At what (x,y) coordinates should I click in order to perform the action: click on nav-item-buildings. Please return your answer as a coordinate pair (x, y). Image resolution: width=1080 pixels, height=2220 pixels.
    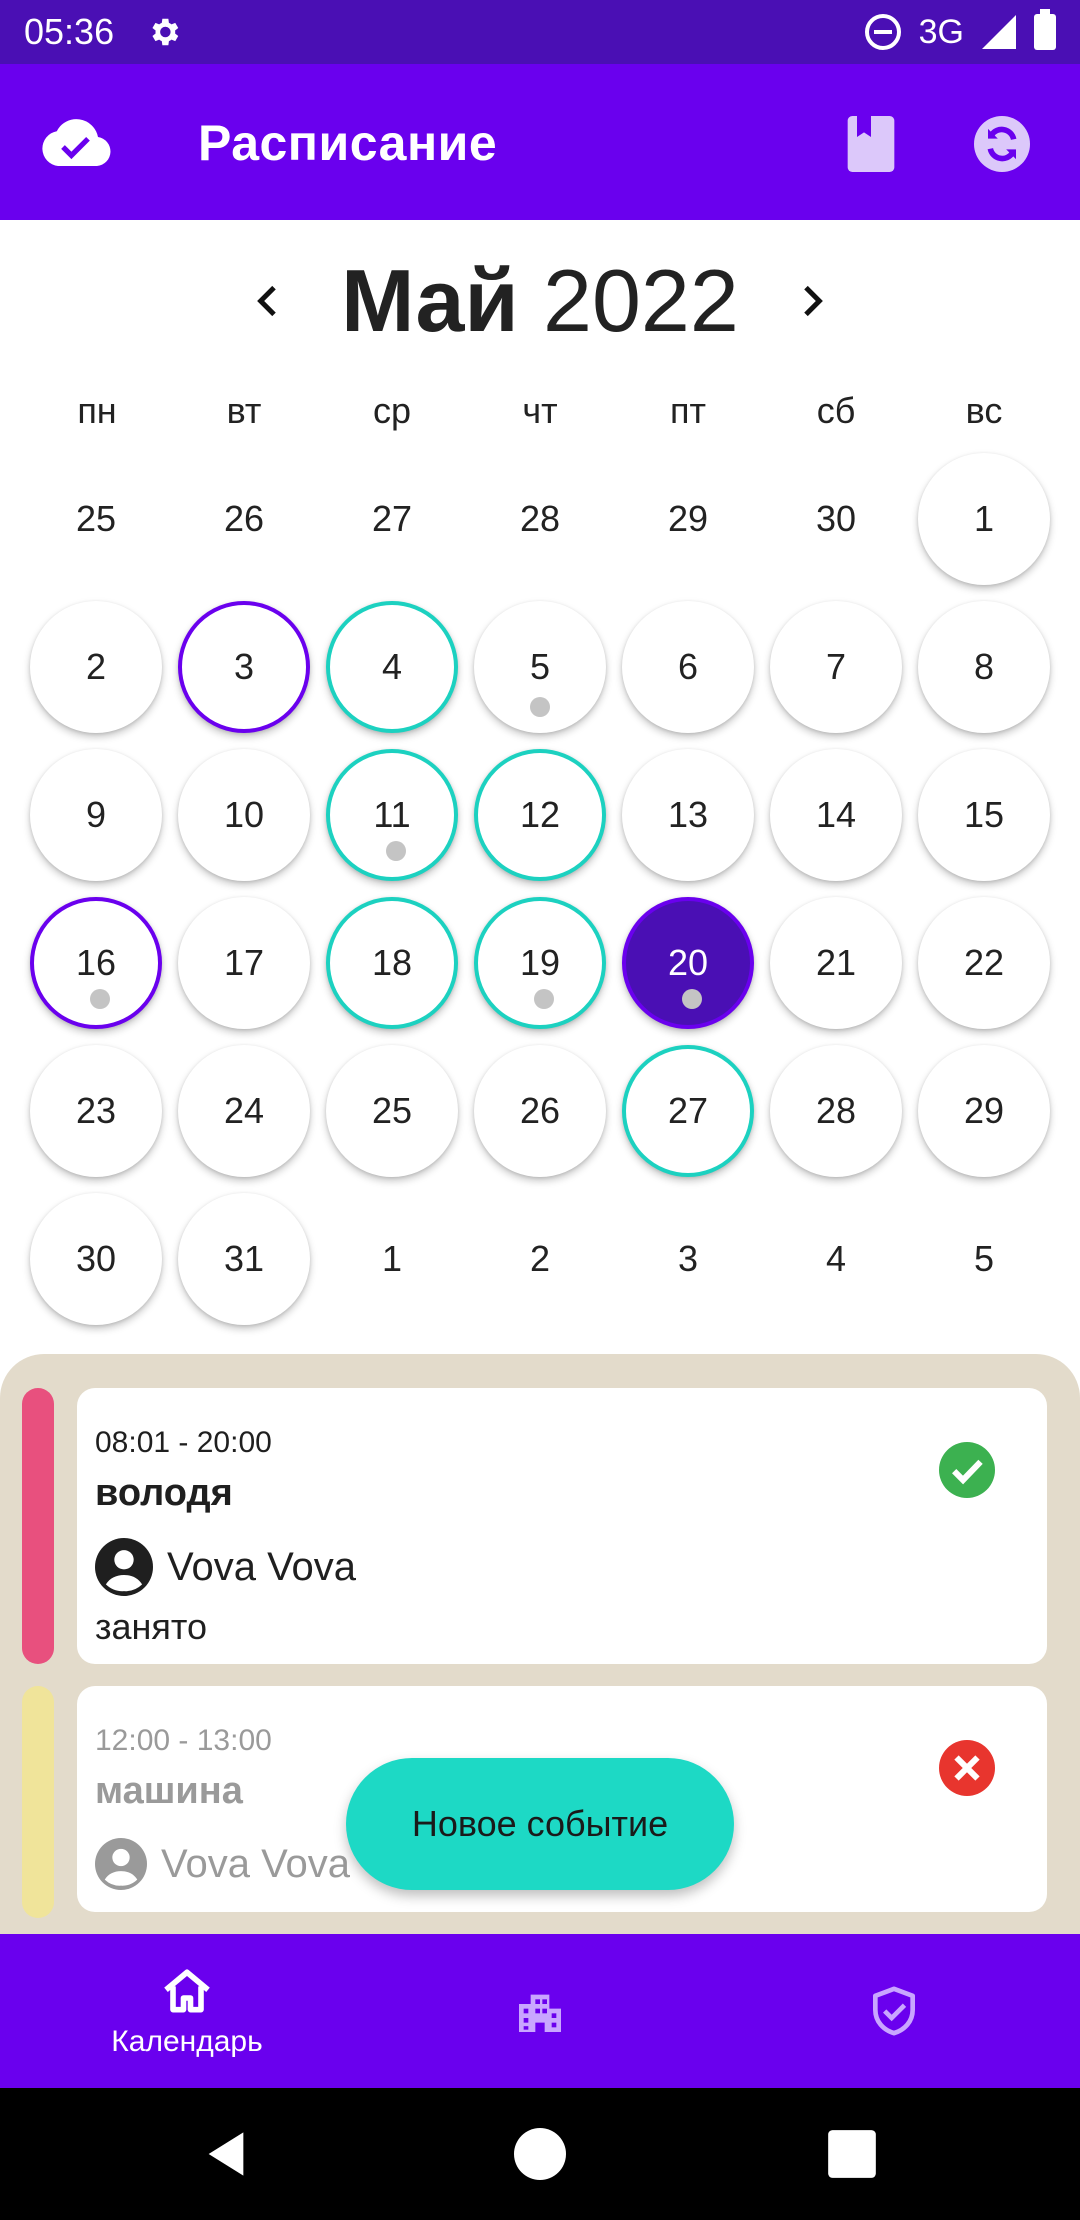
    Looking at the image, I should click on (540, 2011).